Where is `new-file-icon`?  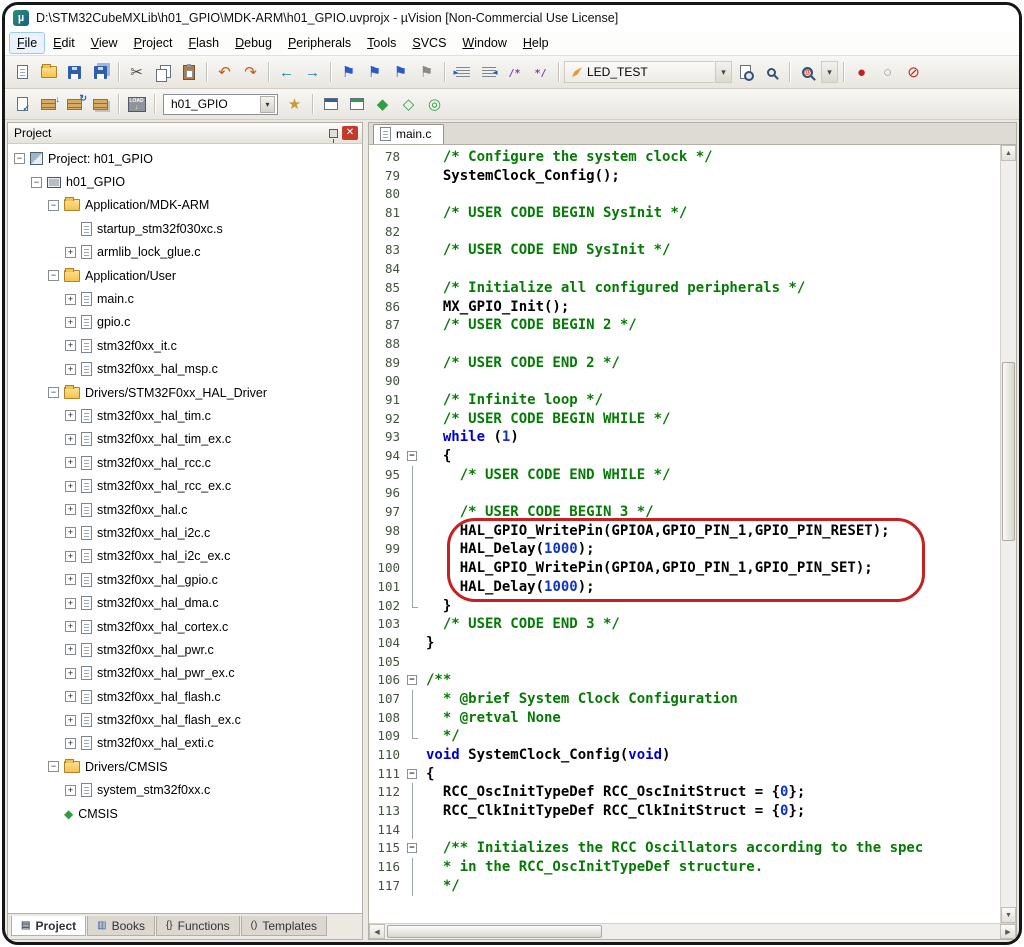 new-file-icon is located at coordinates (22, 72).